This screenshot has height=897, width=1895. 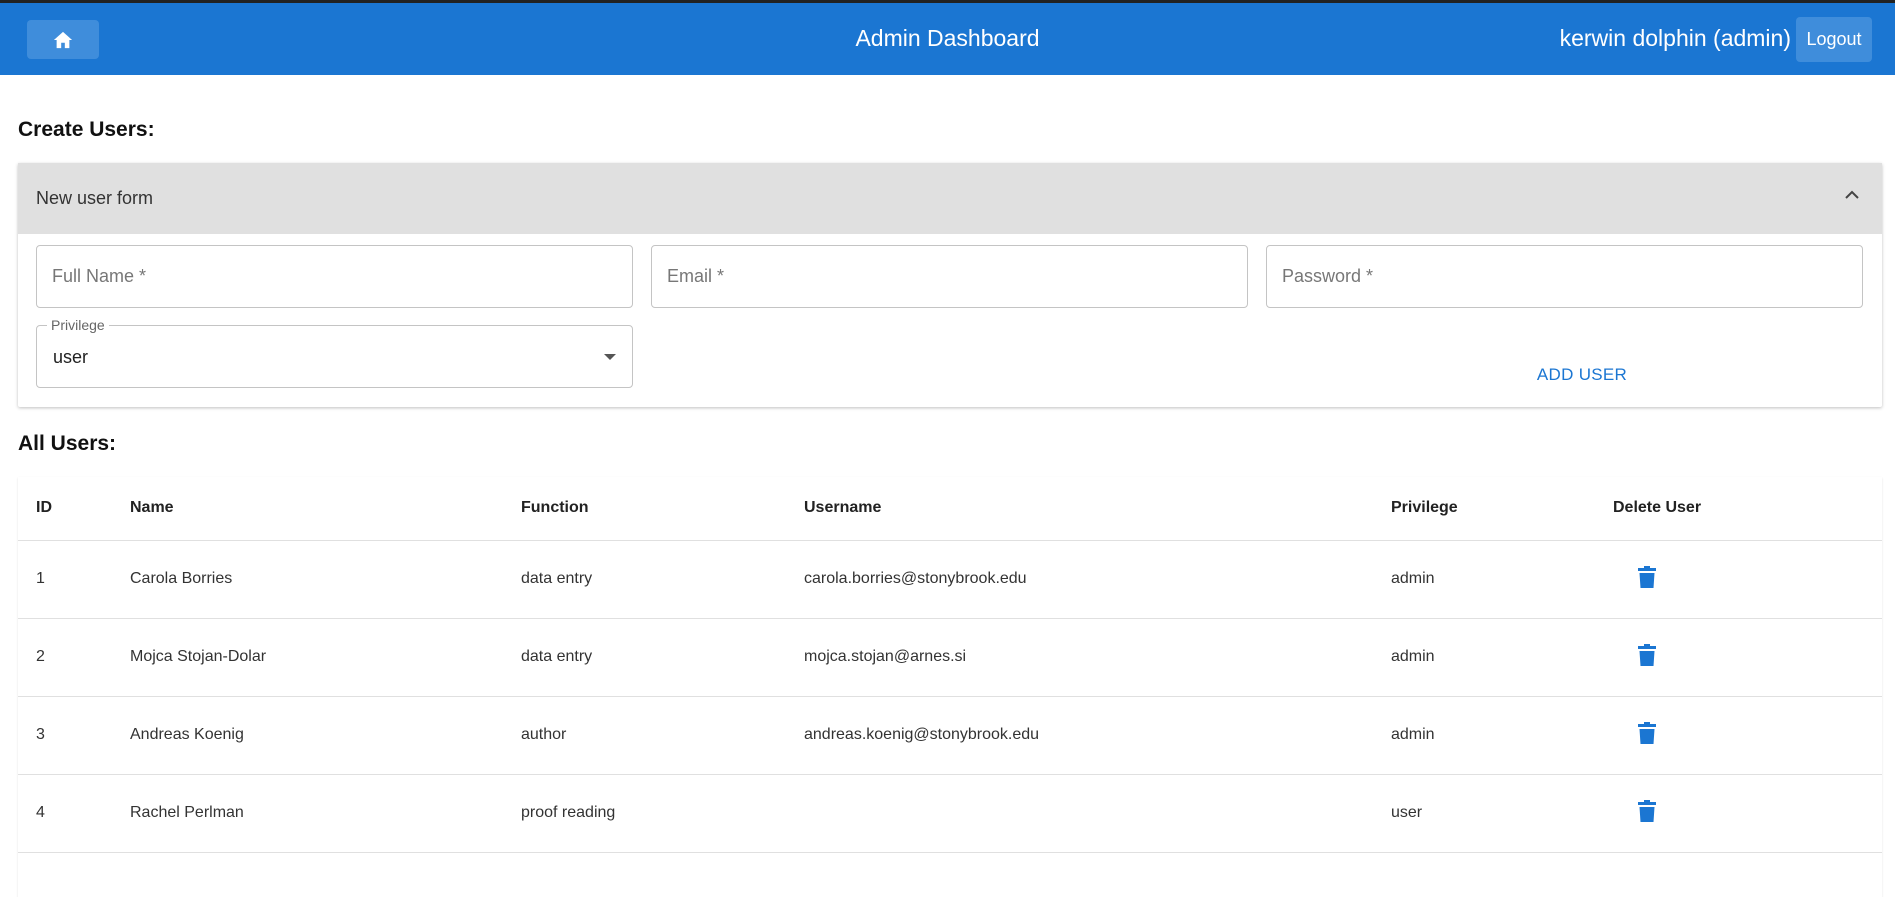 I want to click on cell-privilege: user, so click(x=1502, y=813).